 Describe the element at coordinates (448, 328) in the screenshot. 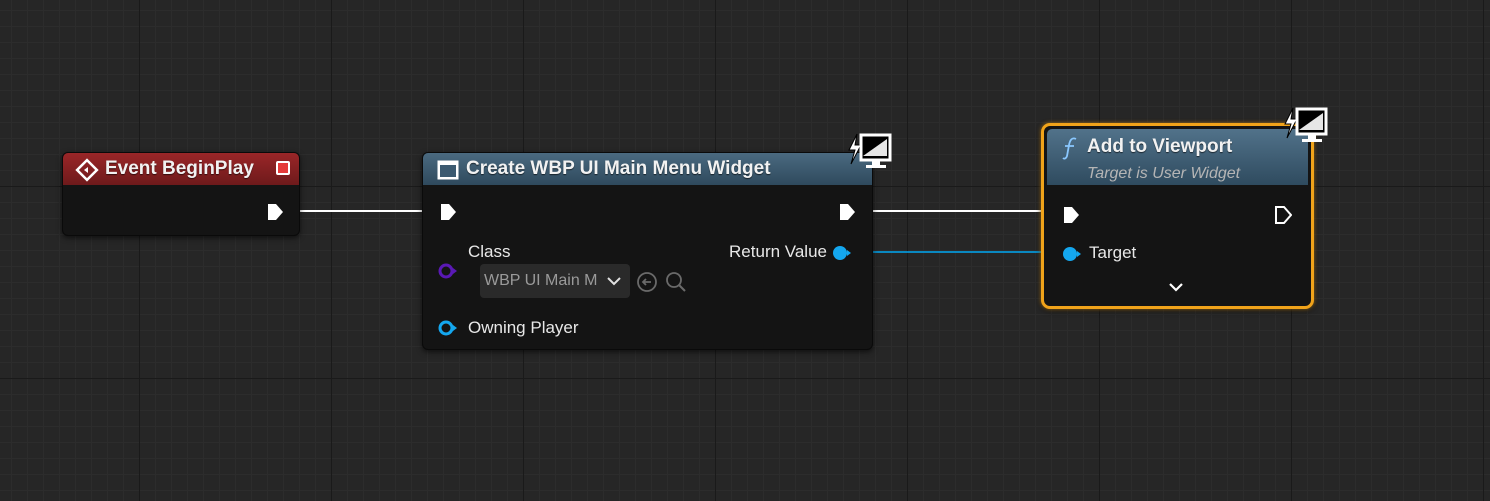

I see `owning-player-pin` at that location.